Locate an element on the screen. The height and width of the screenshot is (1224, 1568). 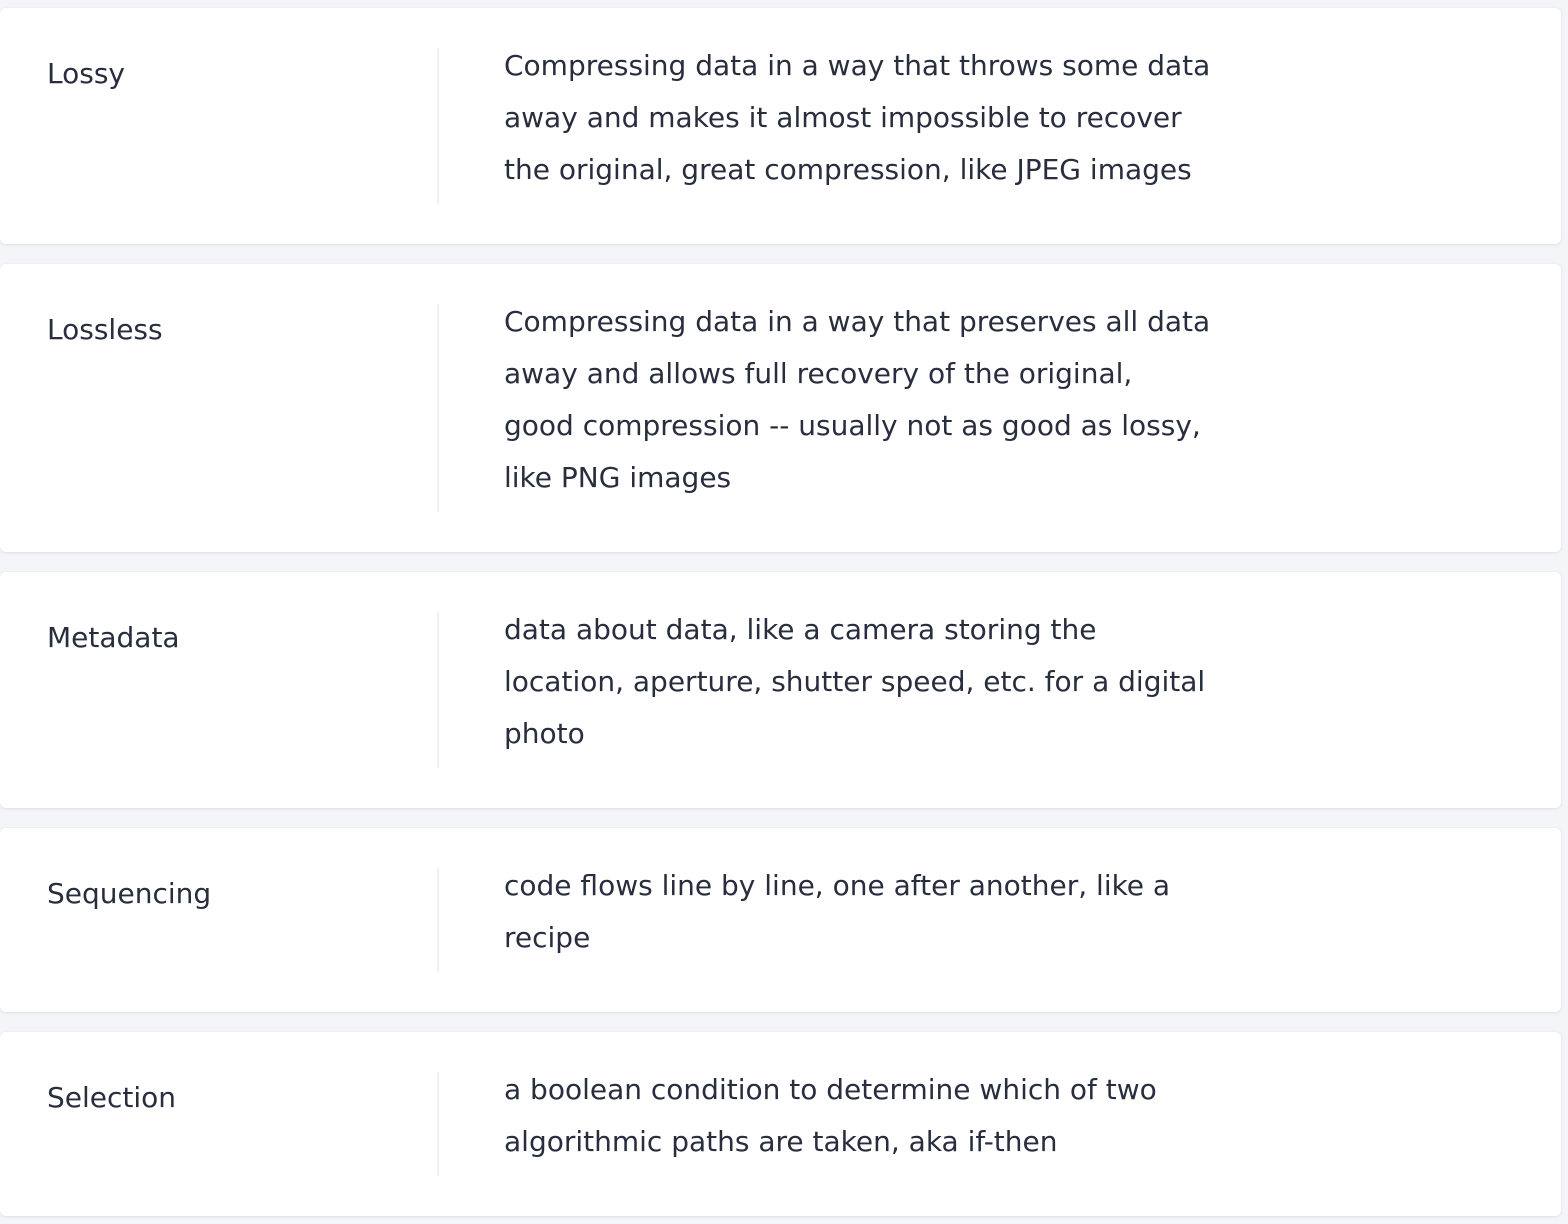
term-label: Lossless is located at coordinates (105, 329).